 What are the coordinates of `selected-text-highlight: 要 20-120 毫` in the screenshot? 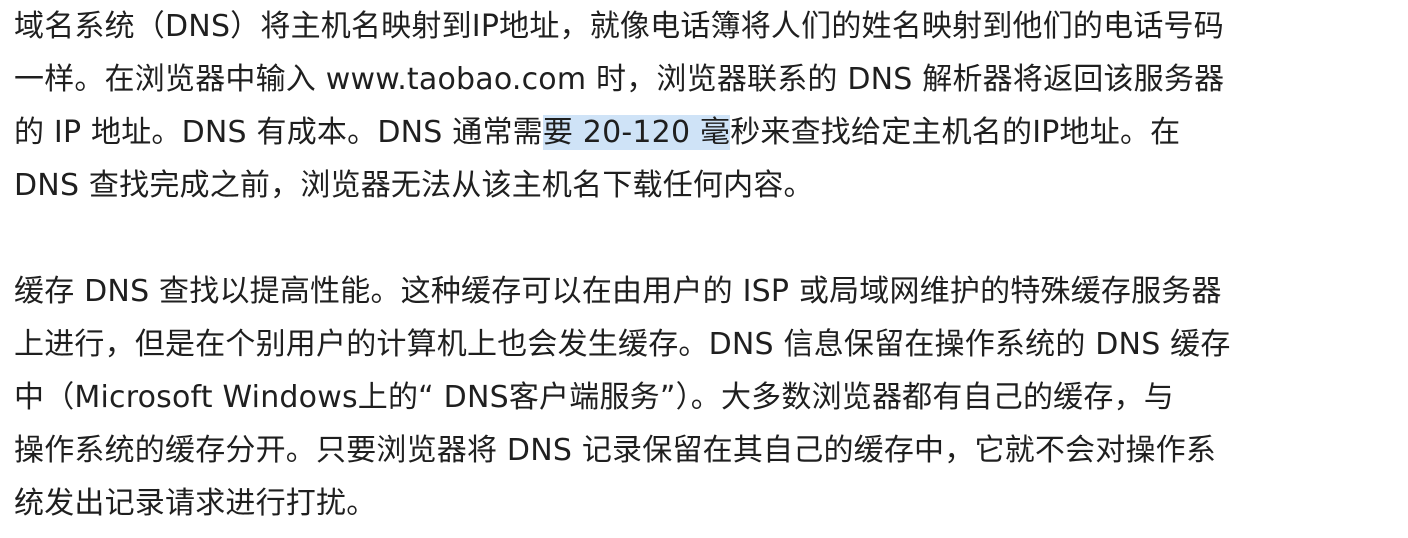 It's located at (636, 132).